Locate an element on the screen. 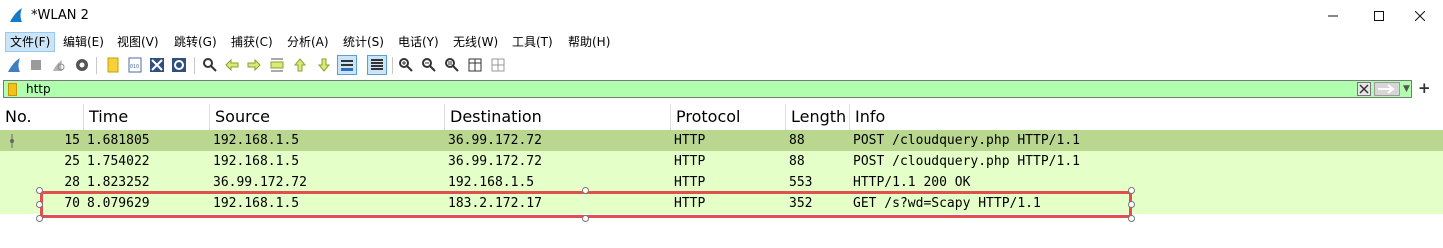 Image resolution: width=1443 pixels, height=248 pixels. resize-columns-button is located at coordinates (475, 65).